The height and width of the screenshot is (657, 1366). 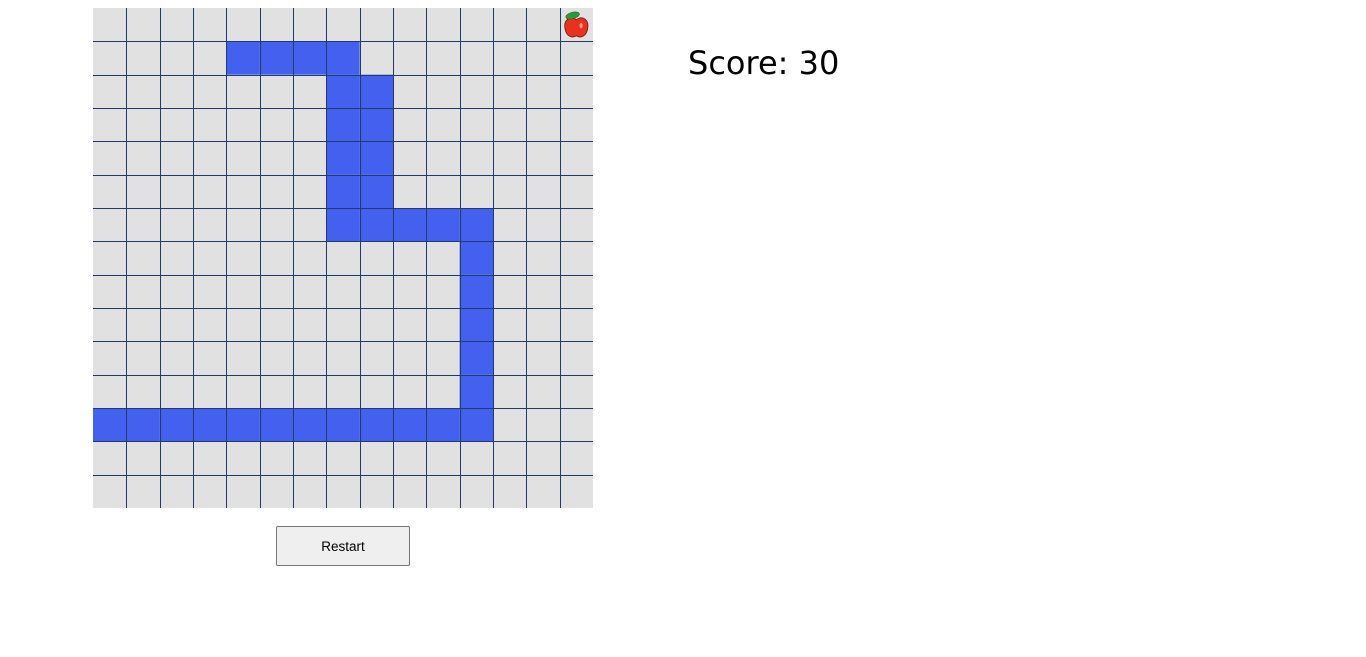 I want to click on apple-highlight, so click(x=581, y=26).